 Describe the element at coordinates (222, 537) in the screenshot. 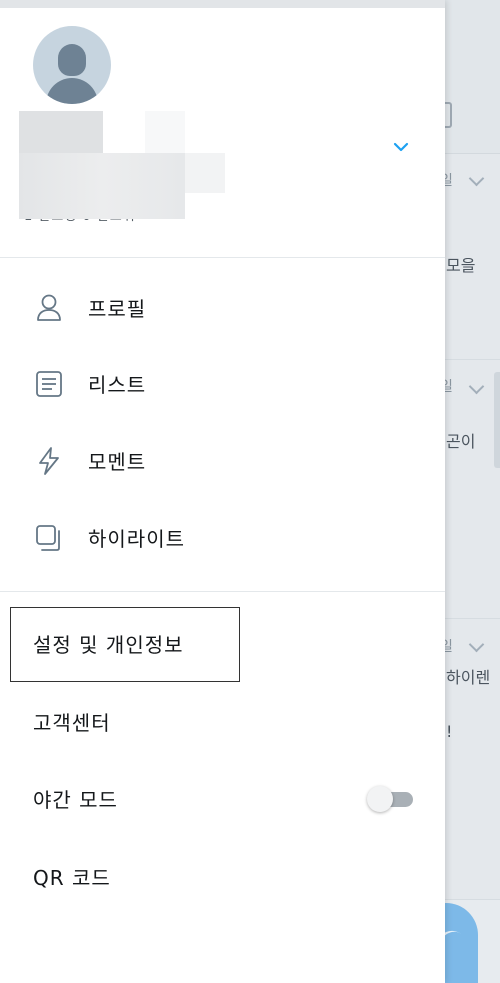

I see `menu-item-highlights: 하이라이트` at that location.